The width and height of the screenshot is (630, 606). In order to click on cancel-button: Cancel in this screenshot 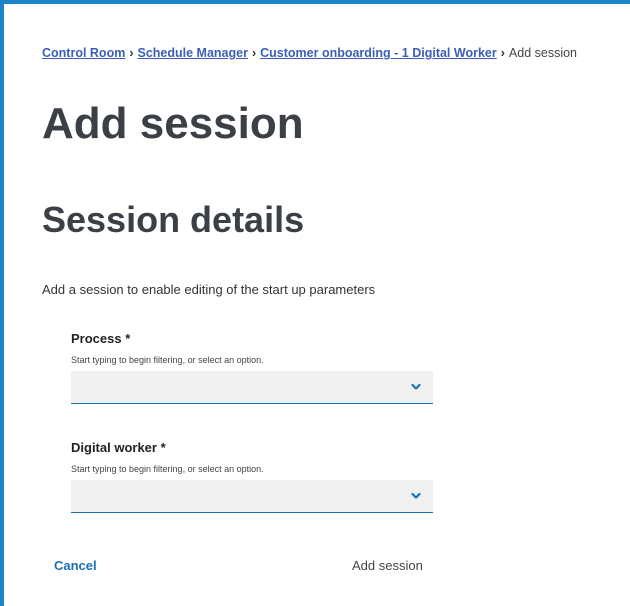, I will do `click(75, 565)`.